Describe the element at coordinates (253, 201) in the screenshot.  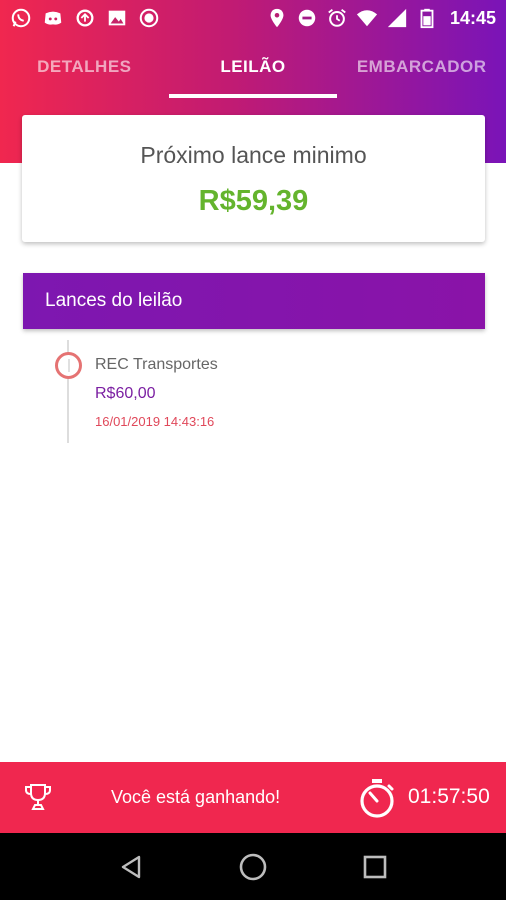
I see `next-bid-value: R$59,39` at that location.